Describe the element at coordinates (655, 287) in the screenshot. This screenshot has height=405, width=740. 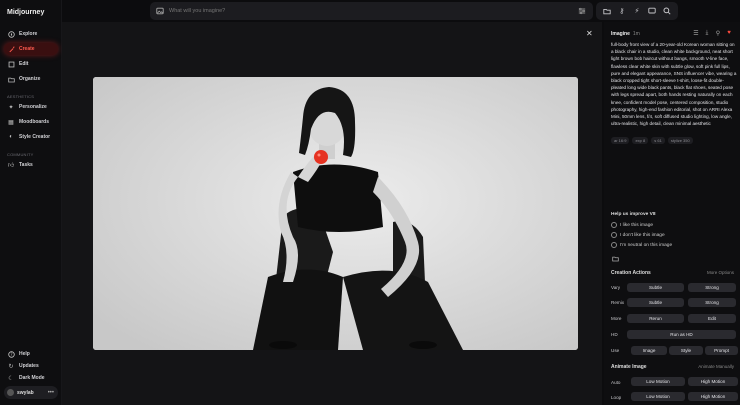
I see `vary-subtle-button: Subtle` at that location.